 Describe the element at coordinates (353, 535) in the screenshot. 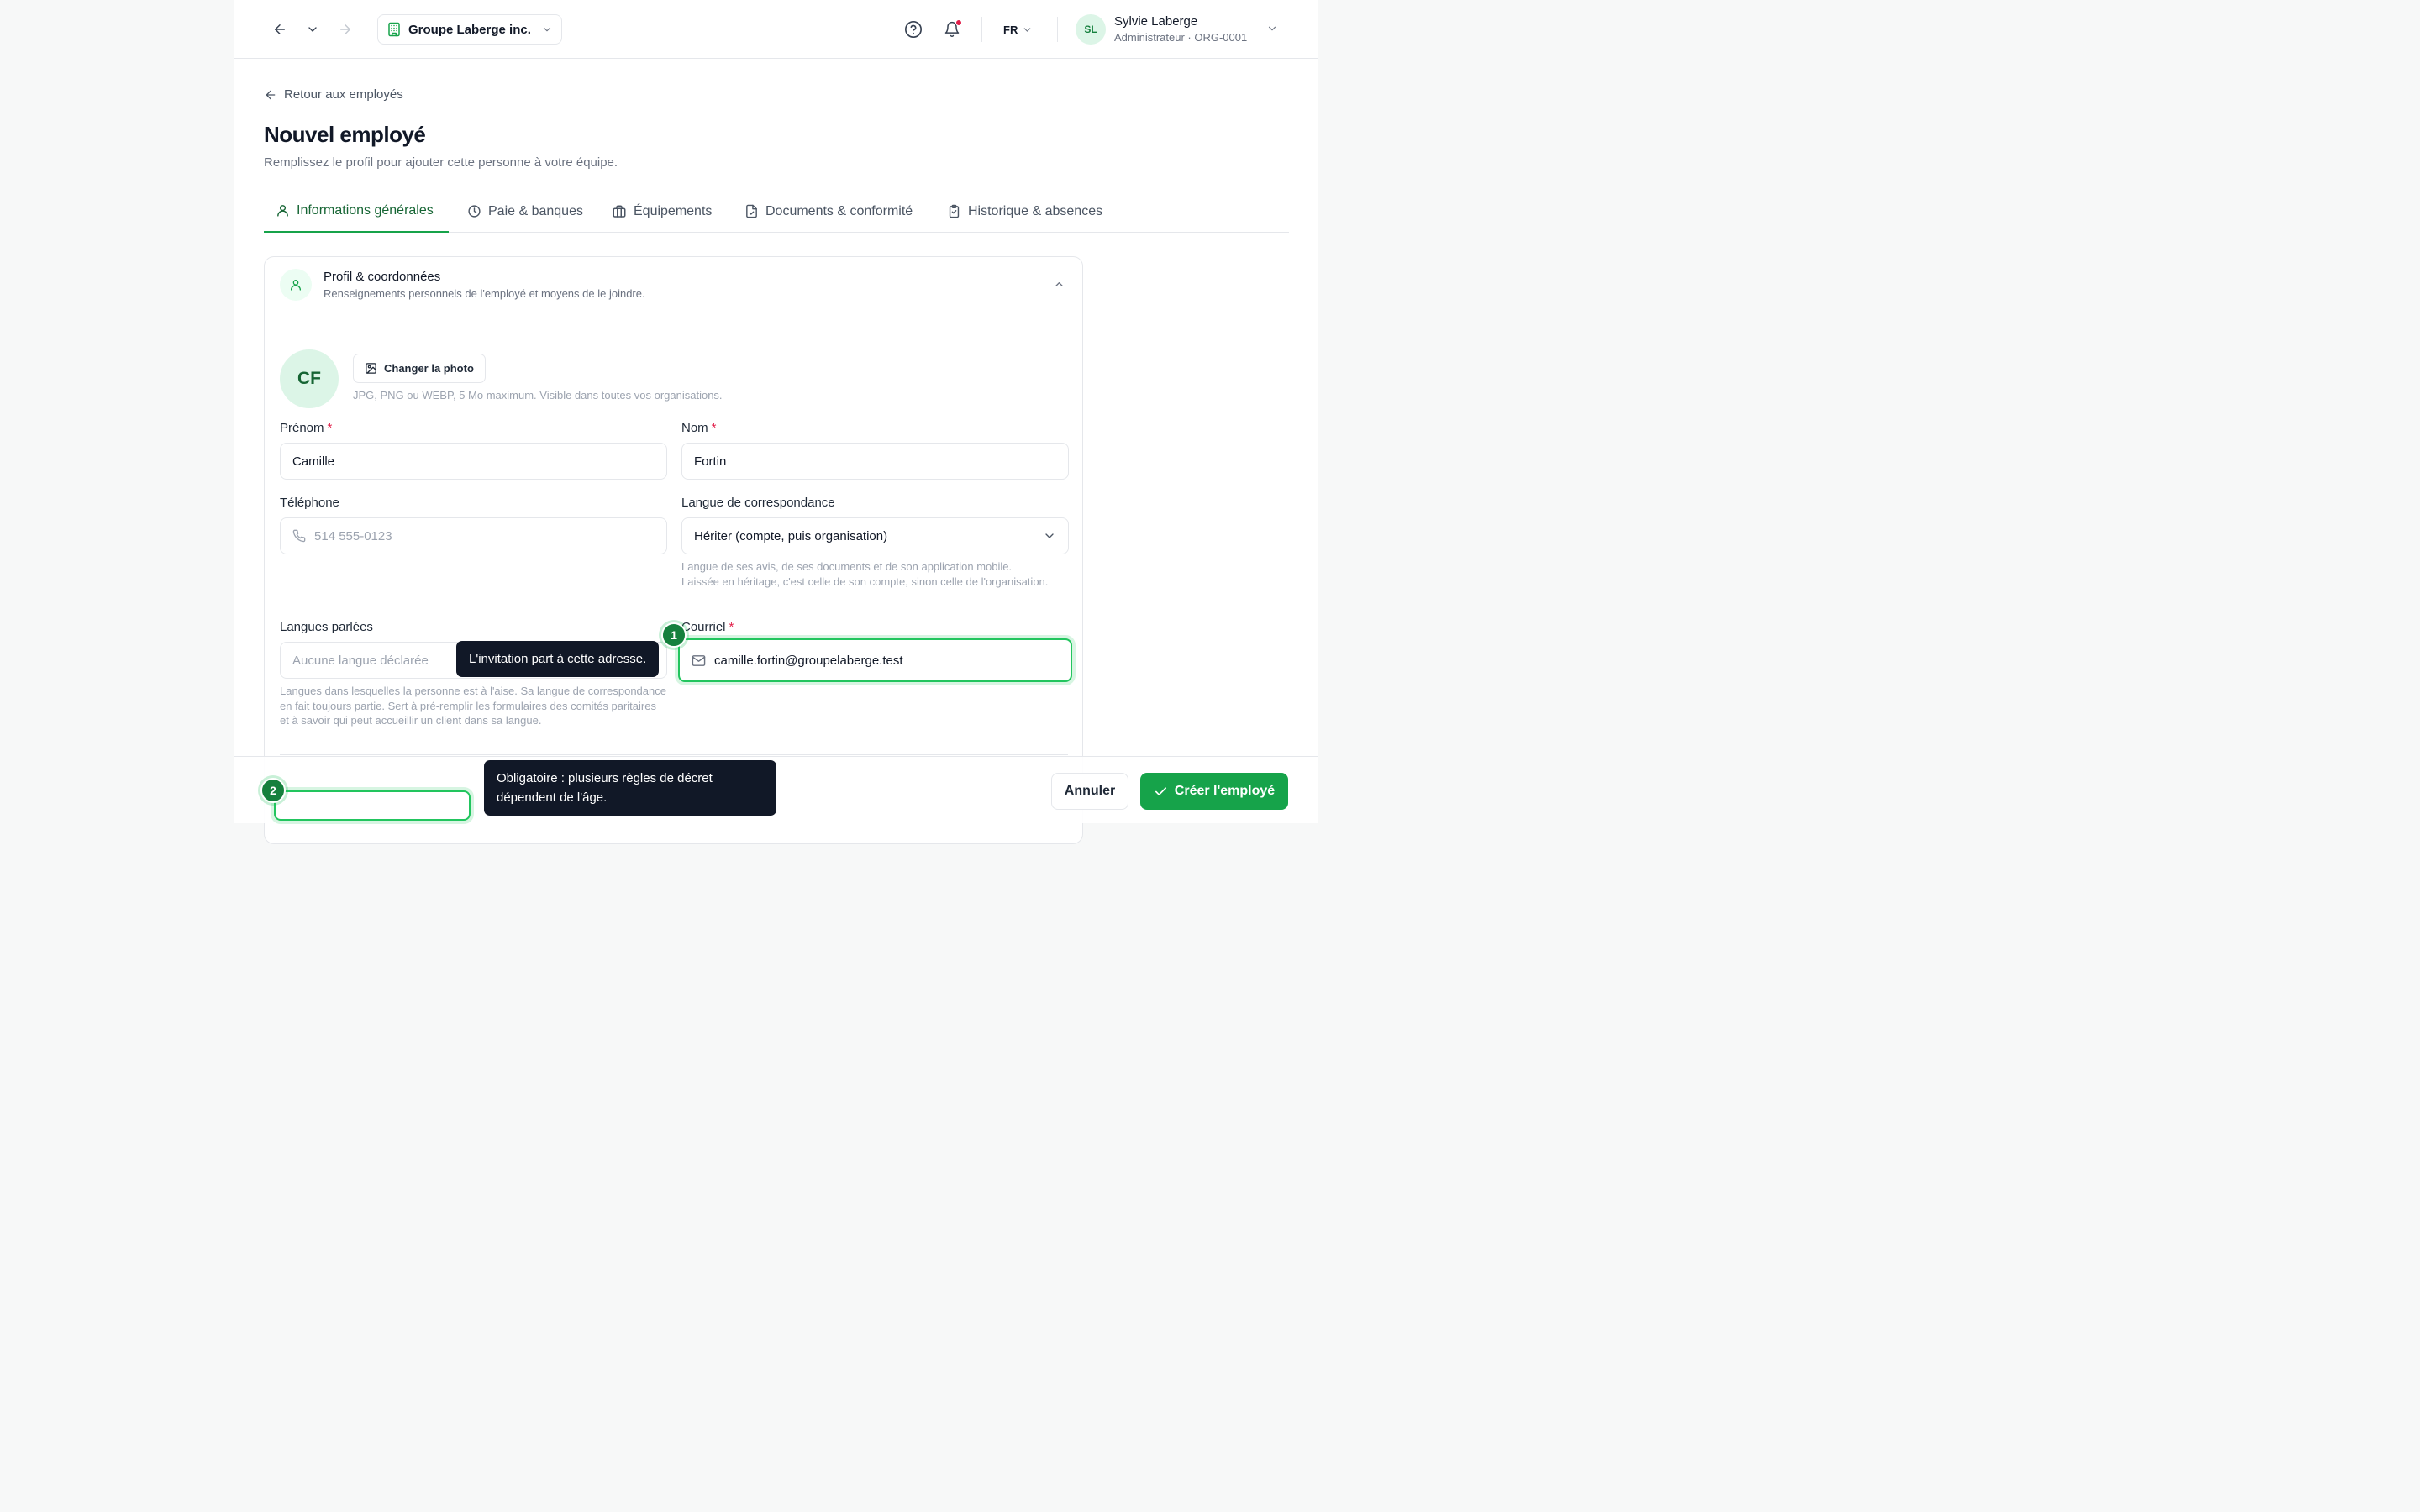

I see `phone-placeholder: 514 555-0123` at that location.